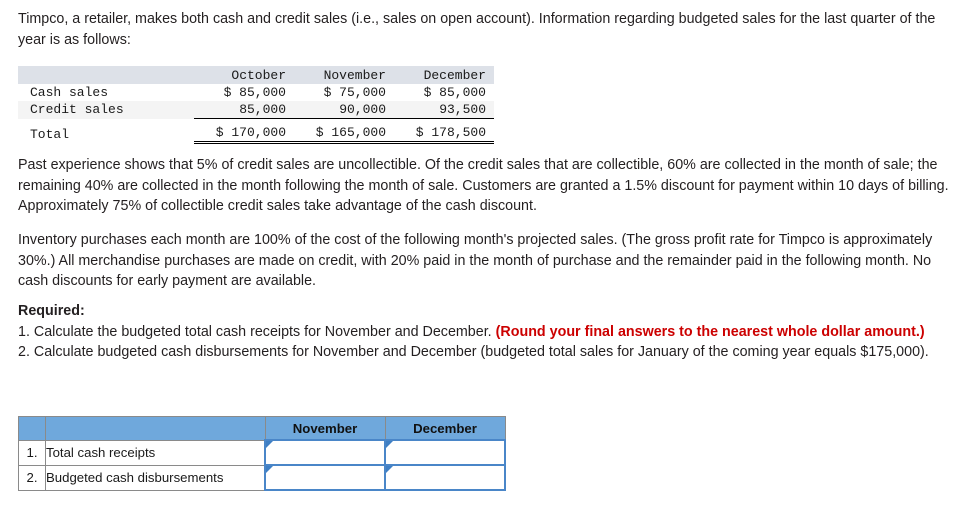 Image resolution: width=965 pixels, height=509 pixels. I want to click on answer-header-row: November December, so click(262, 428).